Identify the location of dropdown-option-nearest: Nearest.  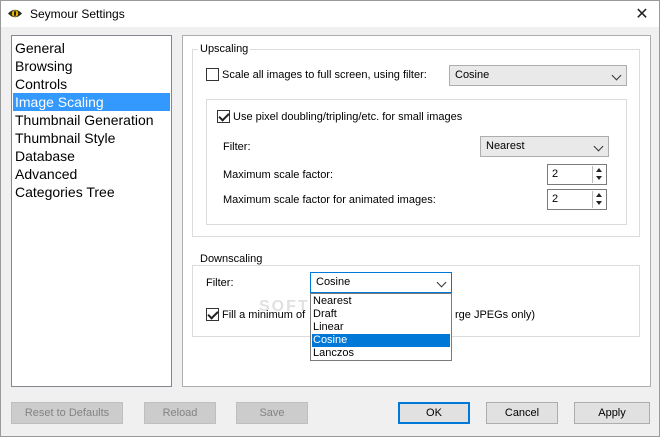
(381, 301).